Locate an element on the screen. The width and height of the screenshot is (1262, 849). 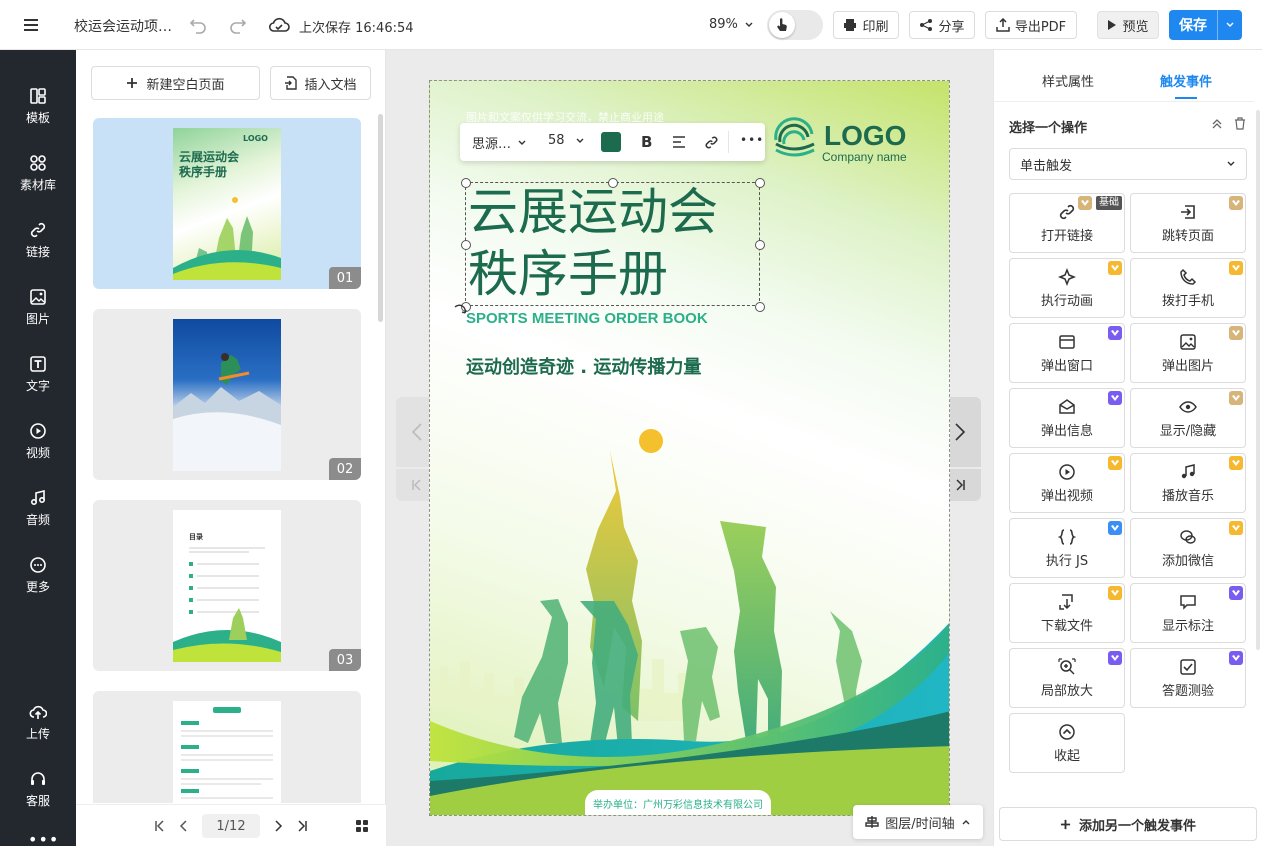
nav-more: 更多 is located at coordinates (38, 575).